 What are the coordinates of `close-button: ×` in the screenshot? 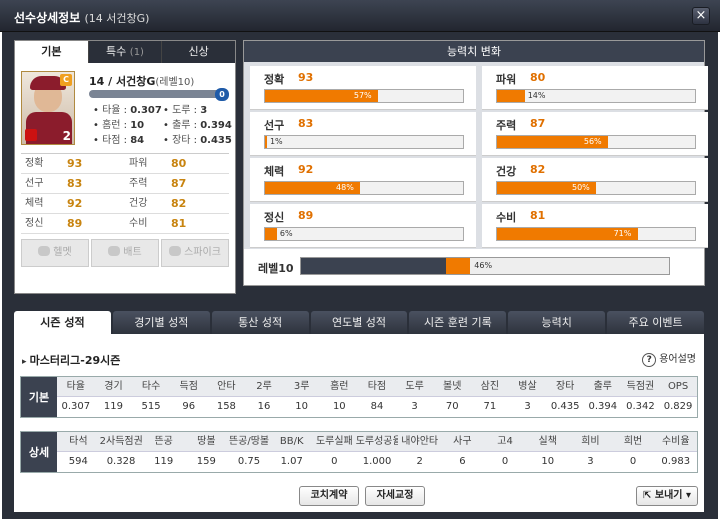 It's located at (701, 16).